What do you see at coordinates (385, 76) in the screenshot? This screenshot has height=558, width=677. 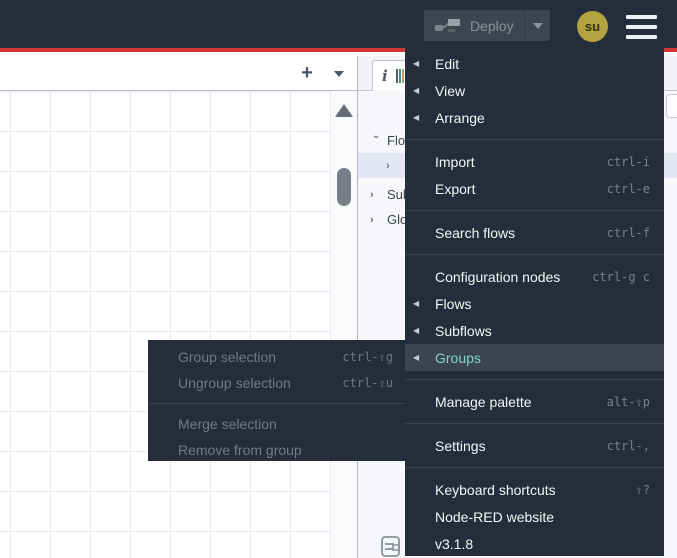 I see `info-icon: i` at bounding box center [385, 76].